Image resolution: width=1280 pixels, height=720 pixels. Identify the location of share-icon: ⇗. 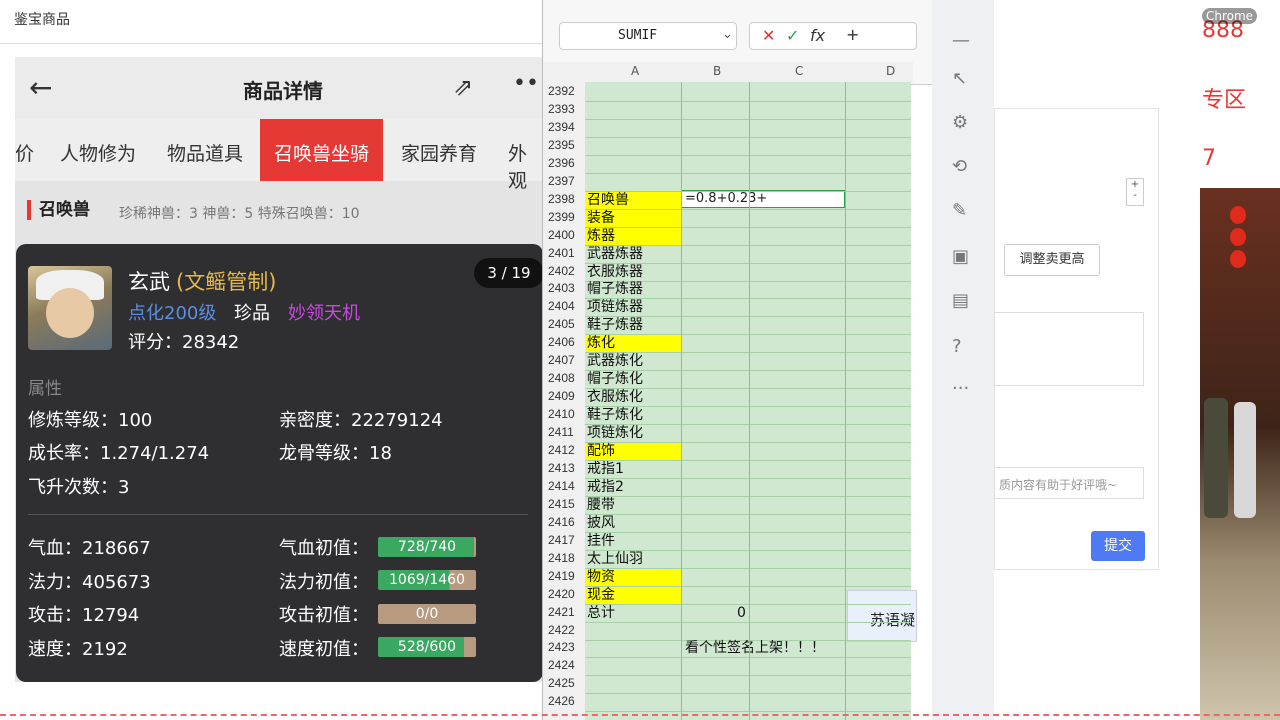
(463, 87).